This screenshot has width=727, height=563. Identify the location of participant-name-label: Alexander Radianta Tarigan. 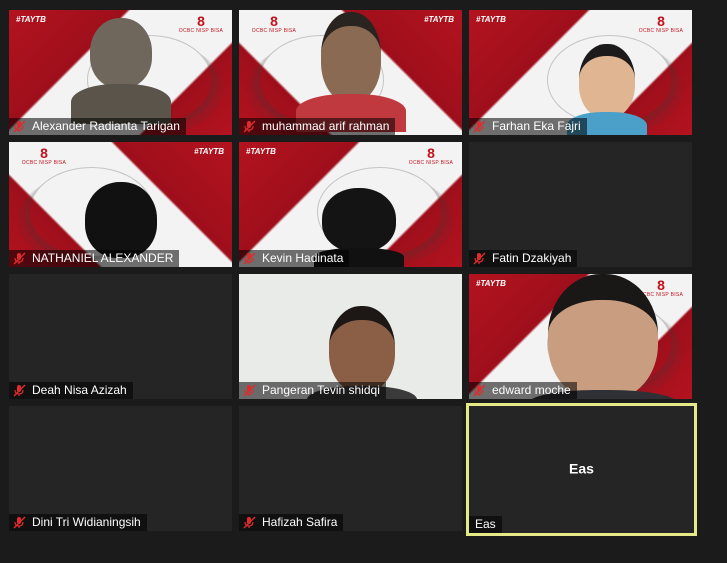
(97, 126).